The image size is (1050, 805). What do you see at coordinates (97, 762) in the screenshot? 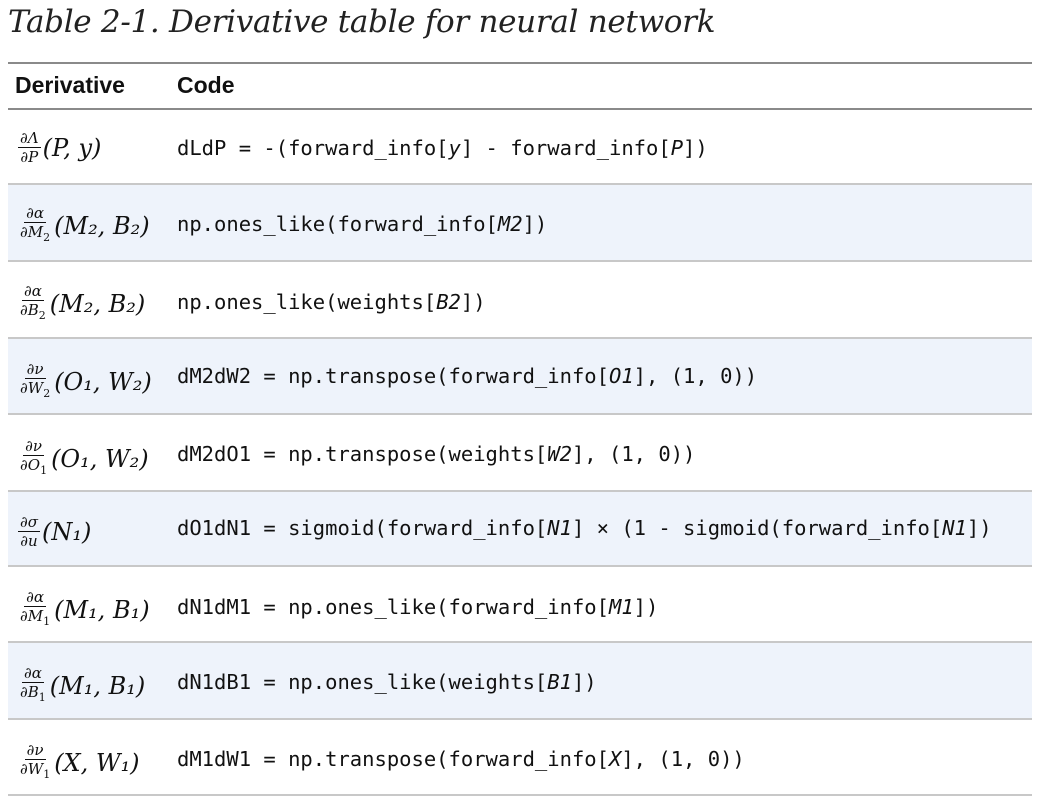
I see `derivative-arguments: (X, W₁)` at bounding box center [97, 762].